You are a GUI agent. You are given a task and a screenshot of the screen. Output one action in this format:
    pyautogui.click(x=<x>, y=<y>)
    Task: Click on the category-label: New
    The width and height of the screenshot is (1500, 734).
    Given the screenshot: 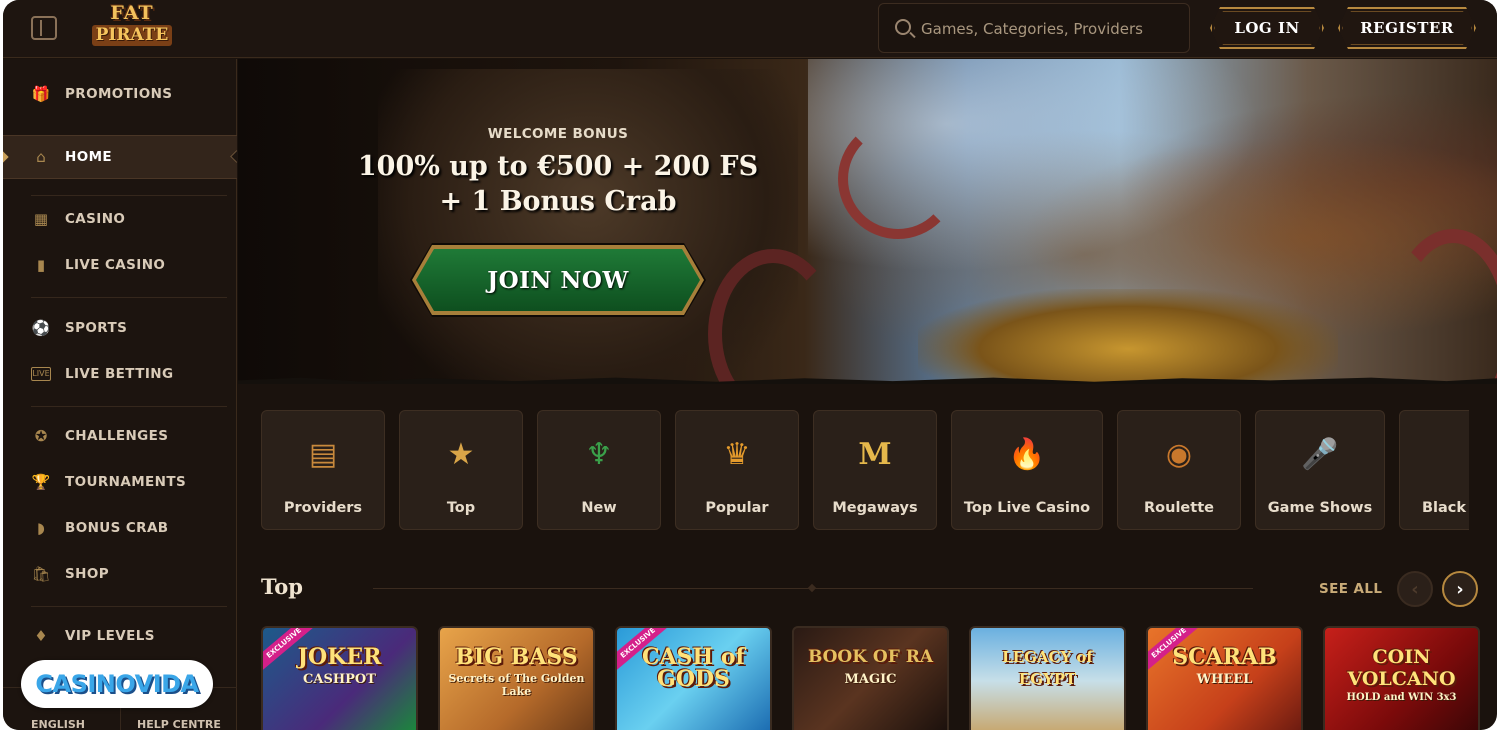 What is the action you would take?
    pyautogui.click(x=599, y=508)
    